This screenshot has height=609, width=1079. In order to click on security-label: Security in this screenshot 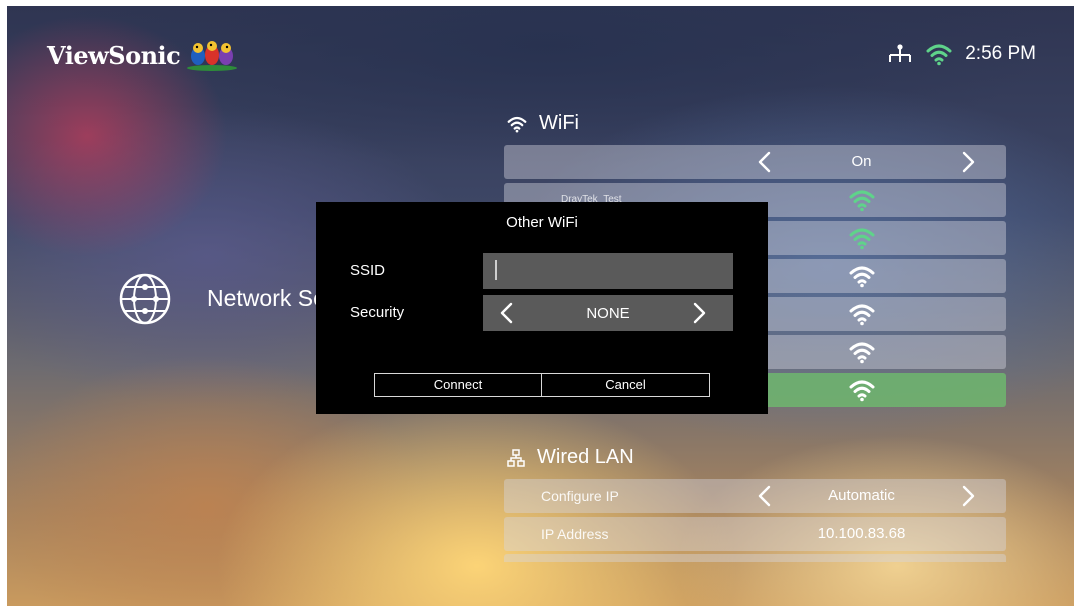, I will do `click(377, 312)`.